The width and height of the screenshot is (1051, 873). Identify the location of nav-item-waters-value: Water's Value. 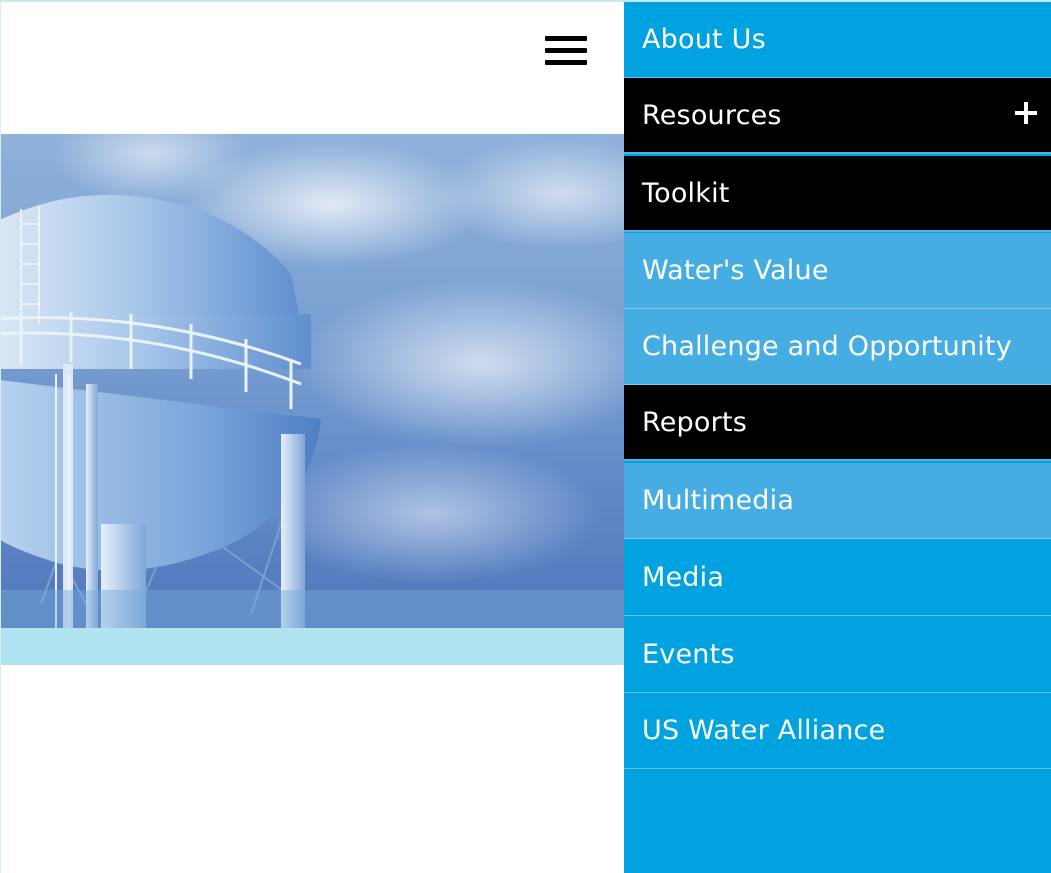
(837, 271).